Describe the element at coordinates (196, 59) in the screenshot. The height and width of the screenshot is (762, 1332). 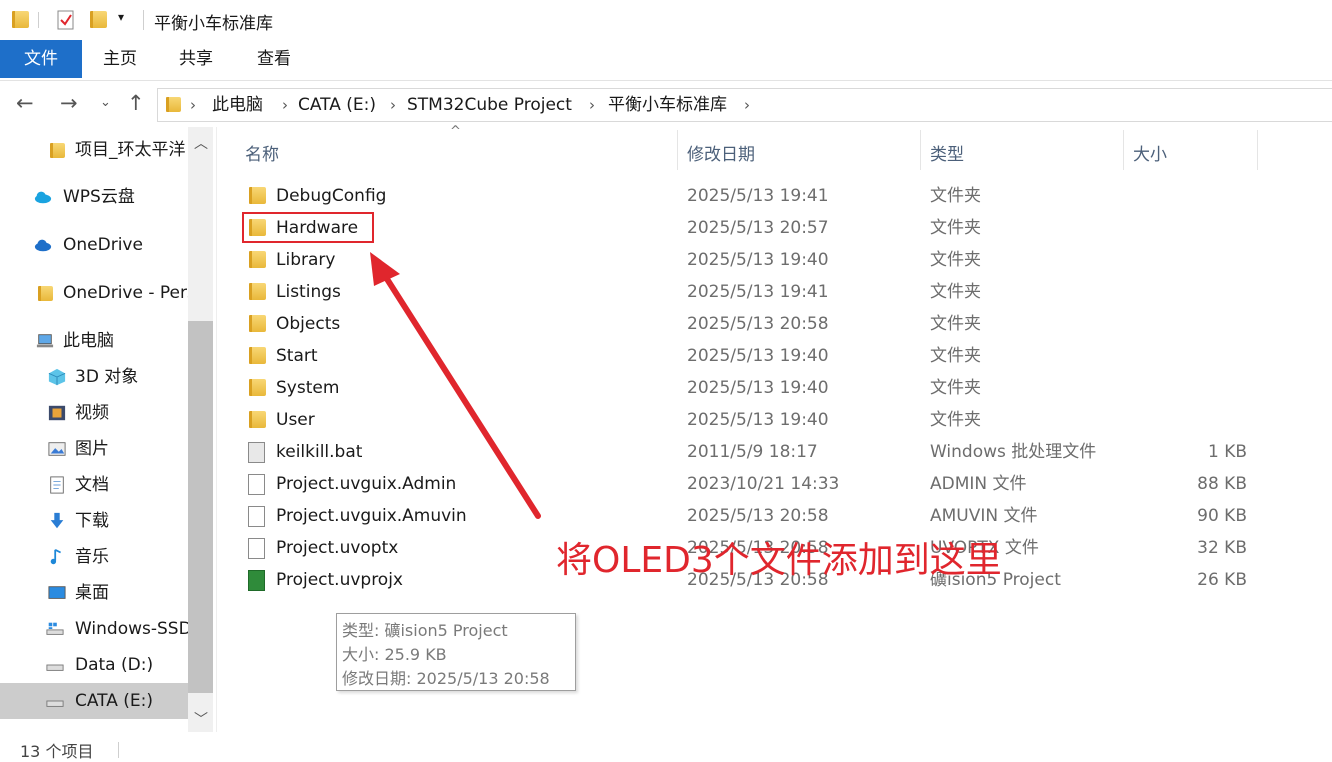
I see `tab-share: 共享` at that location.